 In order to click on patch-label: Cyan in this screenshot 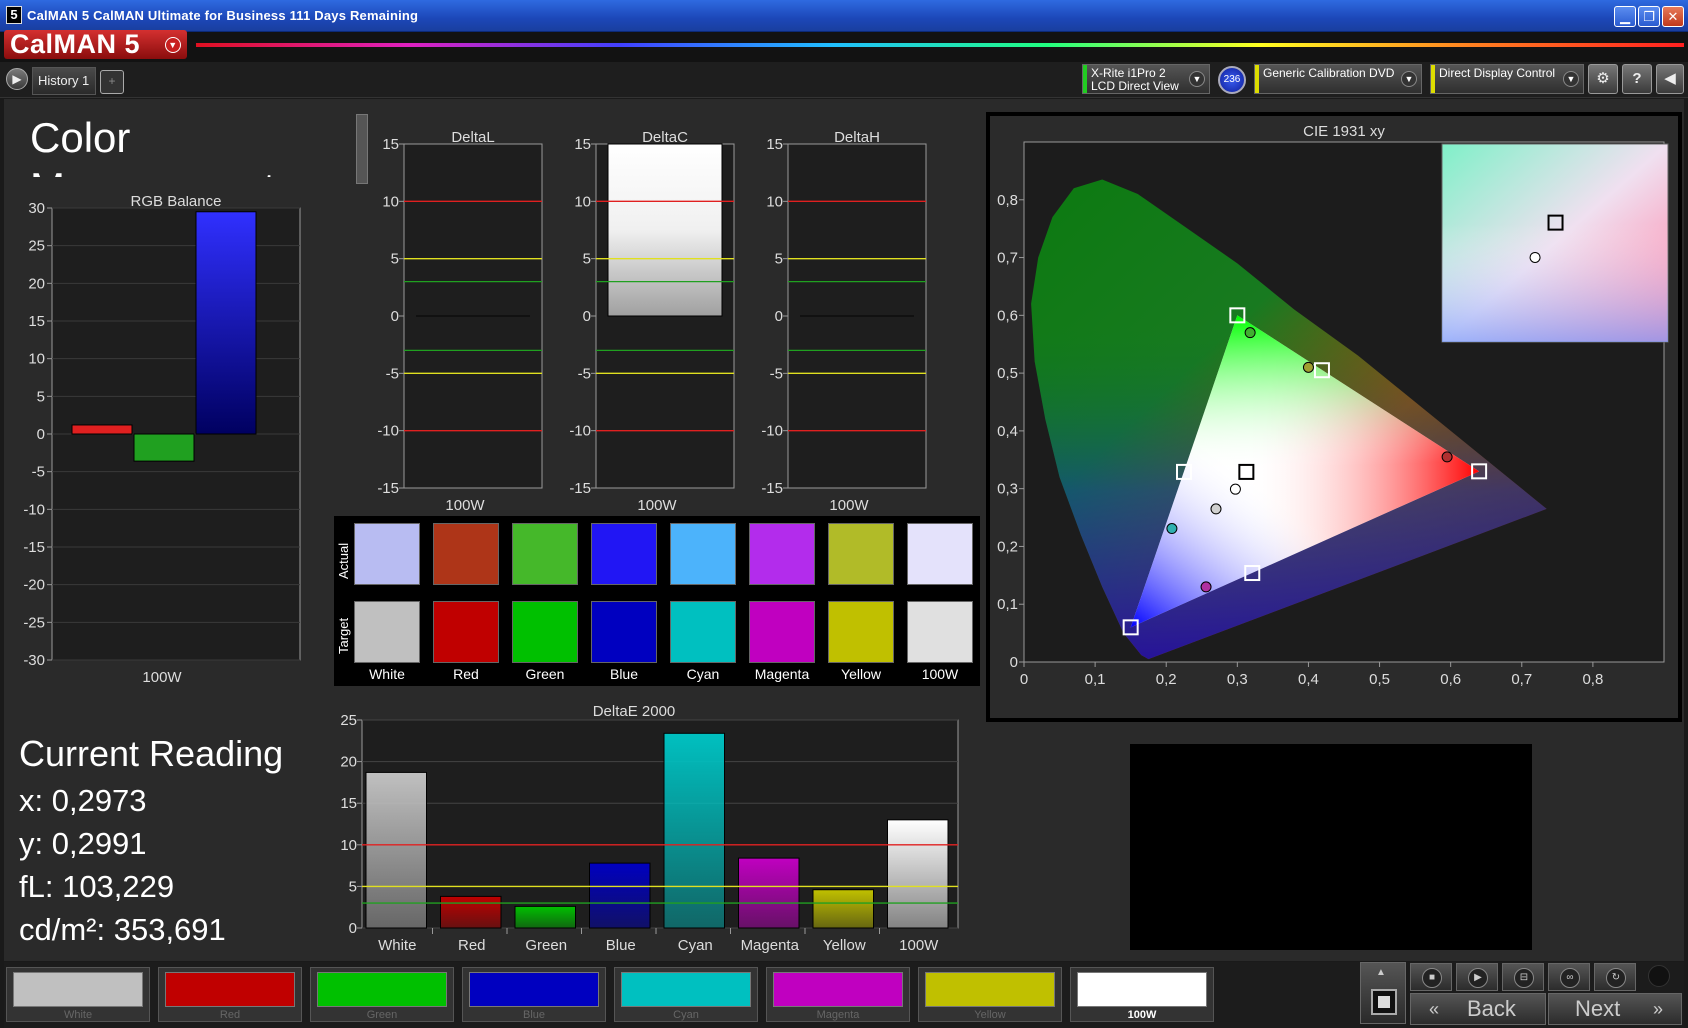, I will do `click(686, 1015)`.